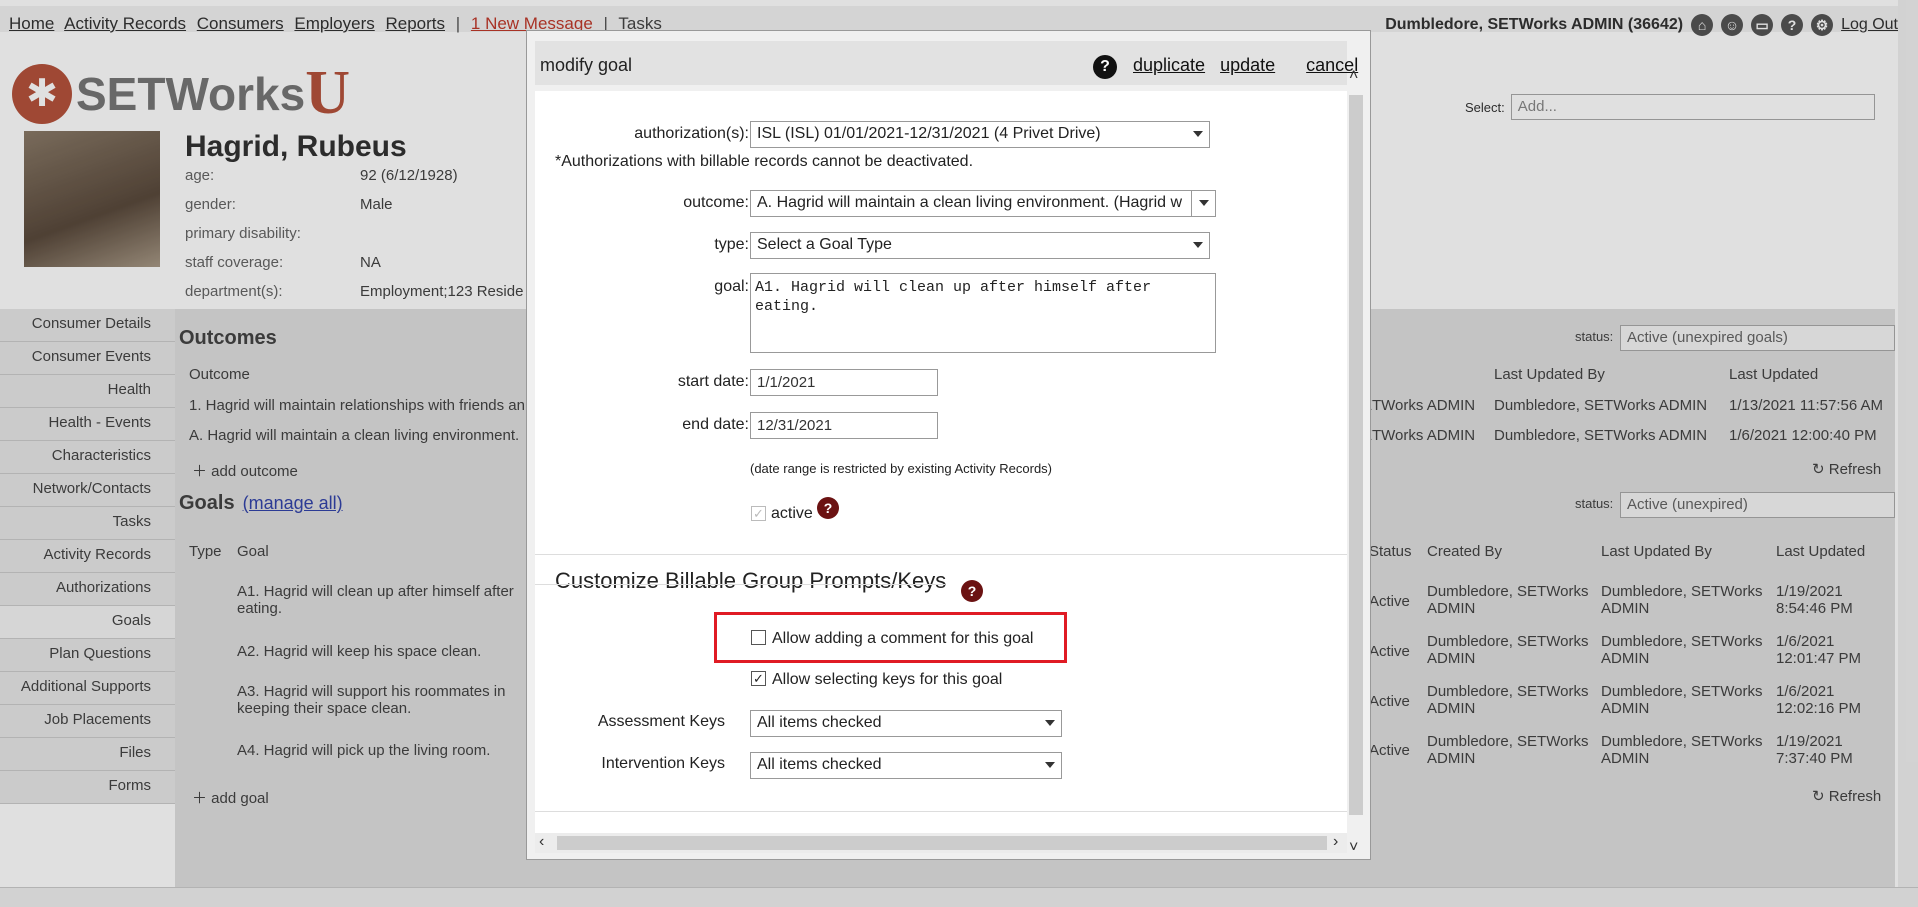 The image size is (1918, 907). Describe the element at coordinates (716, 202) in the screenshot. I see `outcome-label: outcome:` at that location.